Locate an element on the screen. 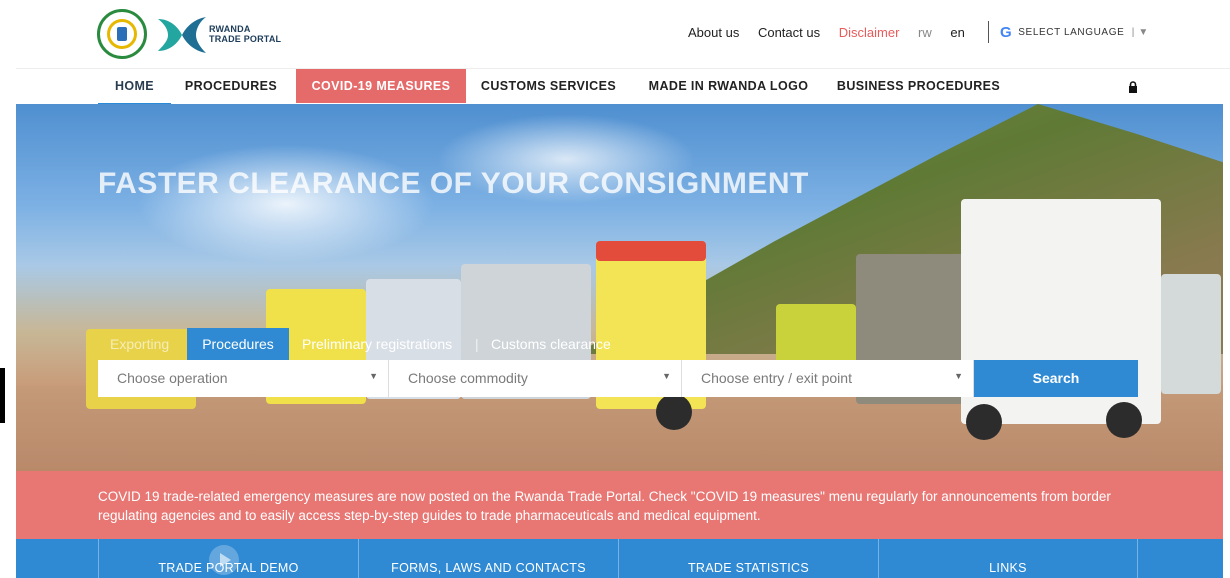 Image resolution: width=1230 pixels, height=578 pixels. select-language-caret-icon: | ▼ is located at coordinates (1140, 32).